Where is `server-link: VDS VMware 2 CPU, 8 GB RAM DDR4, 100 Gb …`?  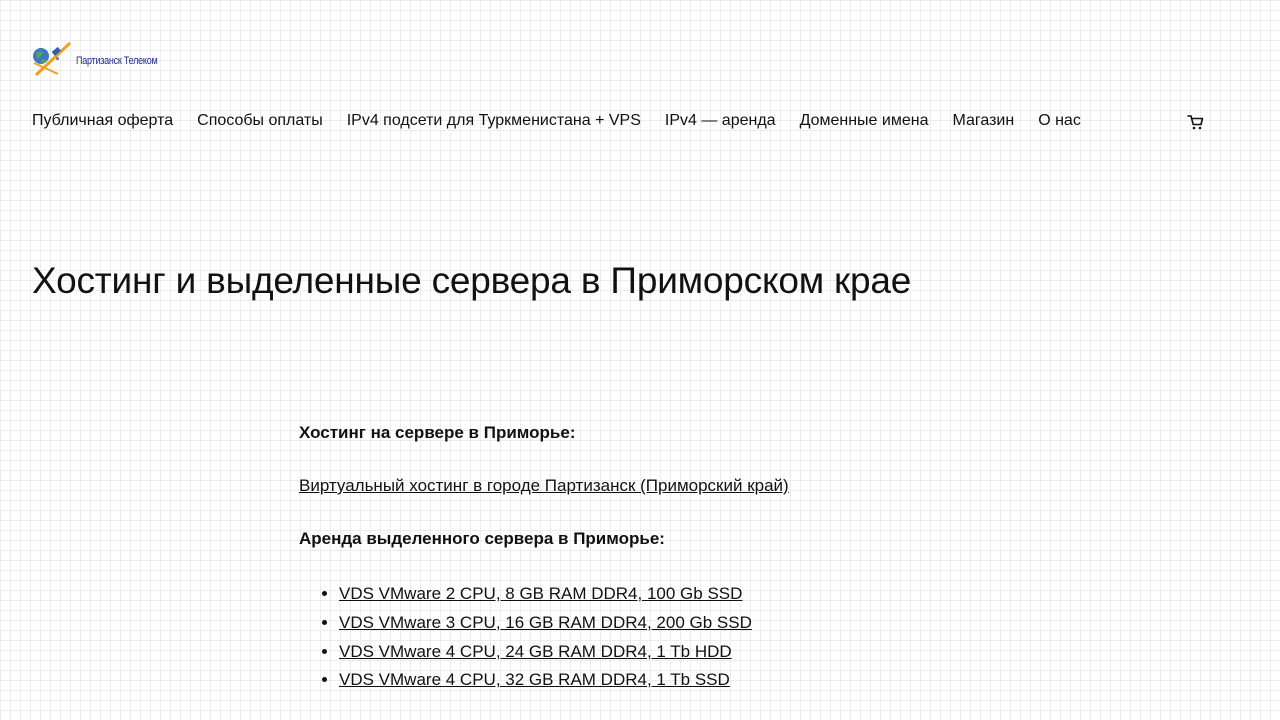
server-link: VDS VMware 2 CPU, 8 GB RAM DDR4, 100 Gb … is located at coordinates (540, 593).